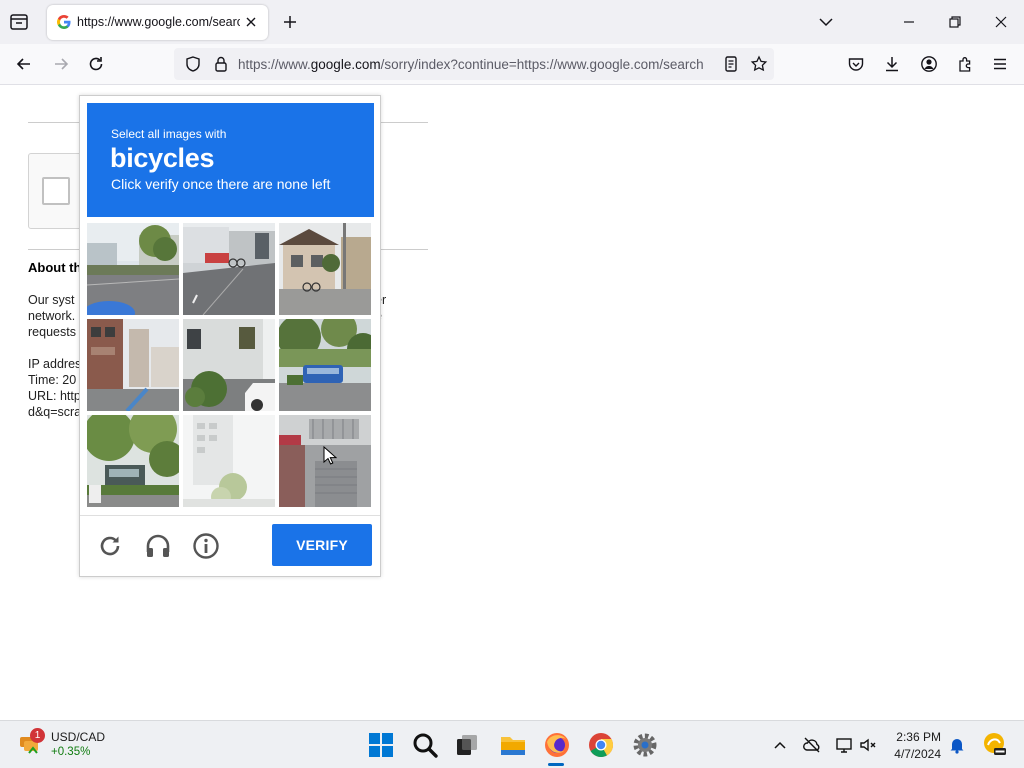 Image resolution: width=1024 pixels, height=768 pixels. I want to click on widget-title: USD/CAD, so click(78, 737).